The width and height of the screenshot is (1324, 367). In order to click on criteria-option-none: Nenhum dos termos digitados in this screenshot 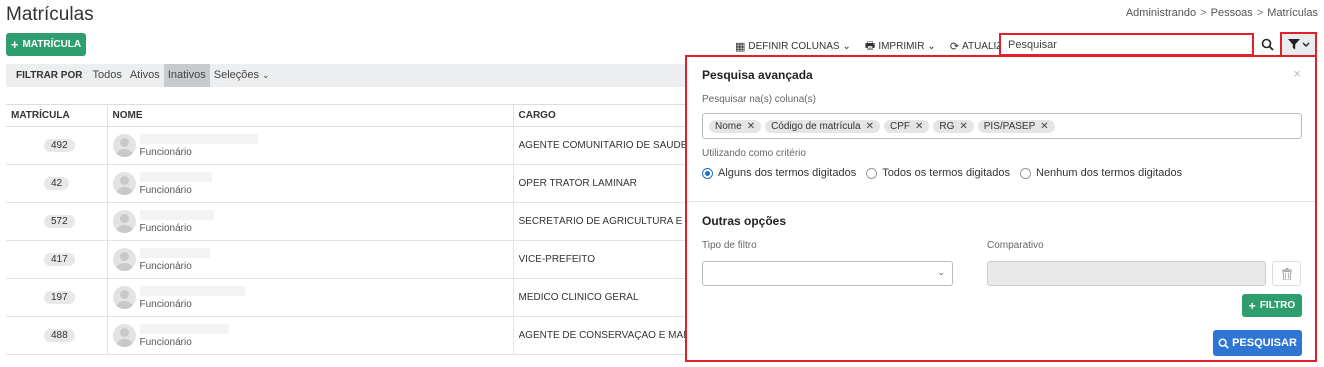, I will do `click(1100, 173)`.